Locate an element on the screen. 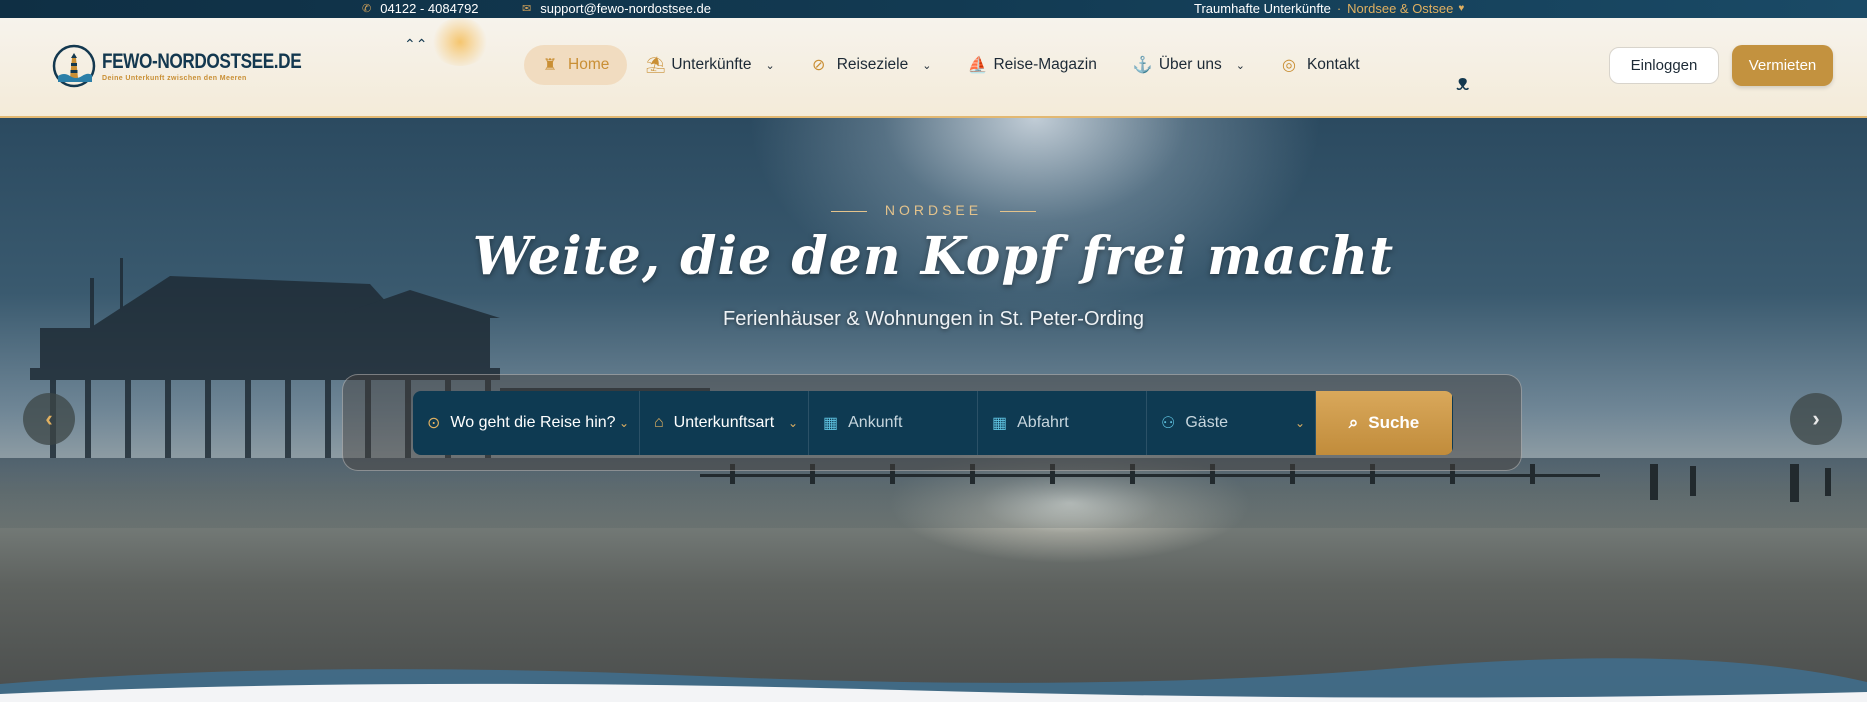 The height and width of the screenshot is (702, 1867). slider-prev-button: ‹ is located at coordinates (49, 419).